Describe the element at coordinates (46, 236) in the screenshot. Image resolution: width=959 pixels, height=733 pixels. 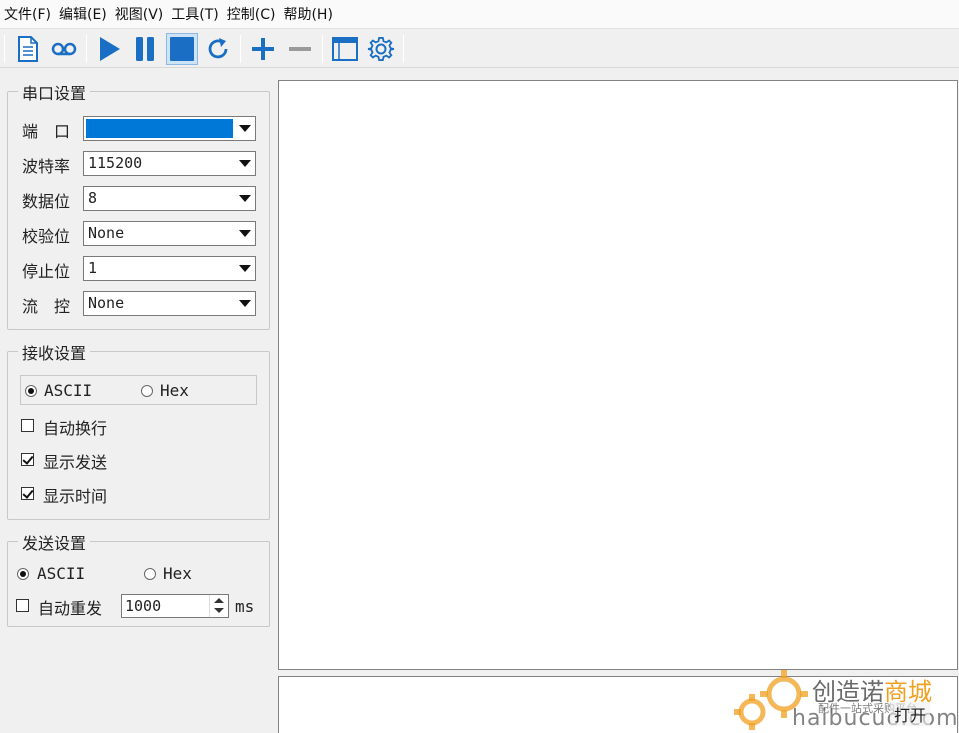
I see `parity-label: 校验位` at that location.